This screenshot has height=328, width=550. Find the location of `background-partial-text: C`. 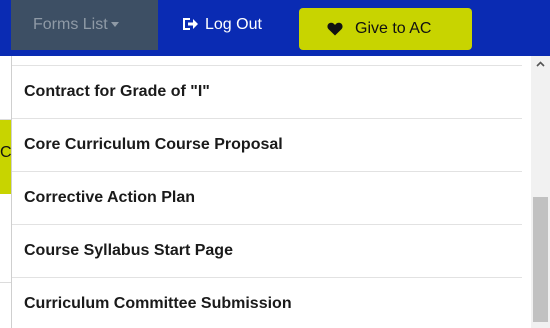

background-partial-text: C is located at coordinates (6, 152).